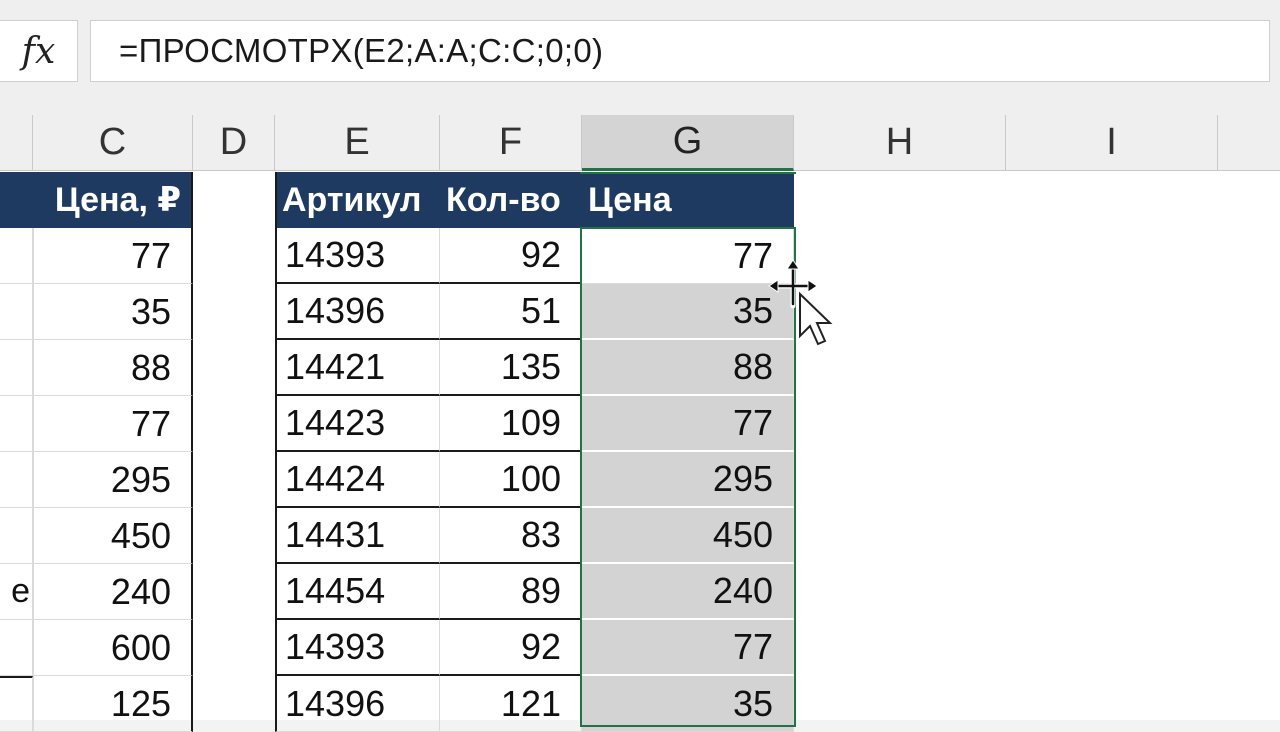 This screenshot has height=732, width=1280. Describe the element at coordinates (511, 536) in the screenshot. I see `cell-f7: 83` at that location.